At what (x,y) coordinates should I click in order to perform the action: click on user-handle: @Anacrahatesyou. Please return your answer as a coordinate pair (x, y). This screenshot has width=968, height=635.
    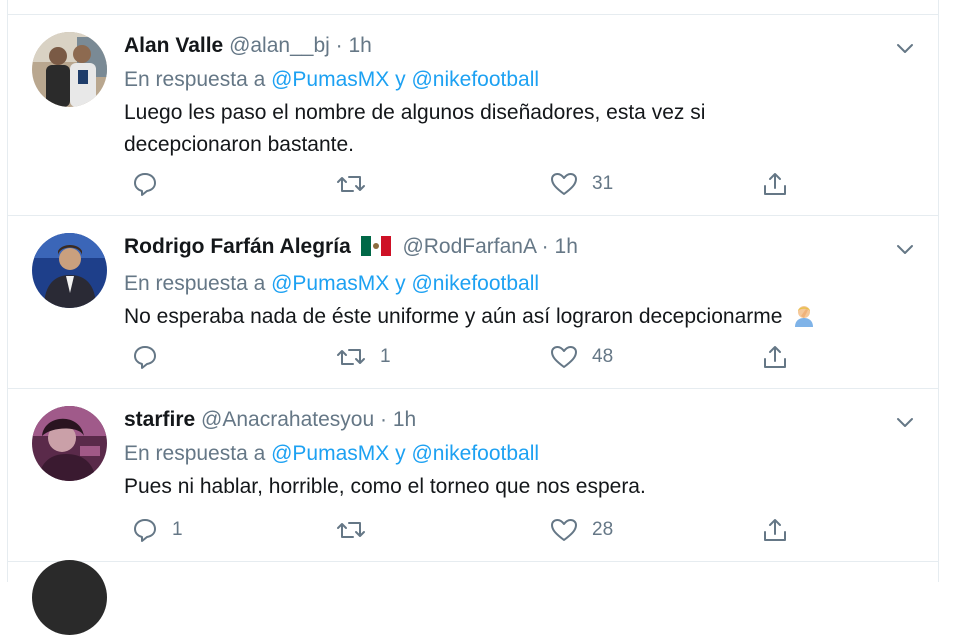
    Looking at the image, I should click on (287, 419).